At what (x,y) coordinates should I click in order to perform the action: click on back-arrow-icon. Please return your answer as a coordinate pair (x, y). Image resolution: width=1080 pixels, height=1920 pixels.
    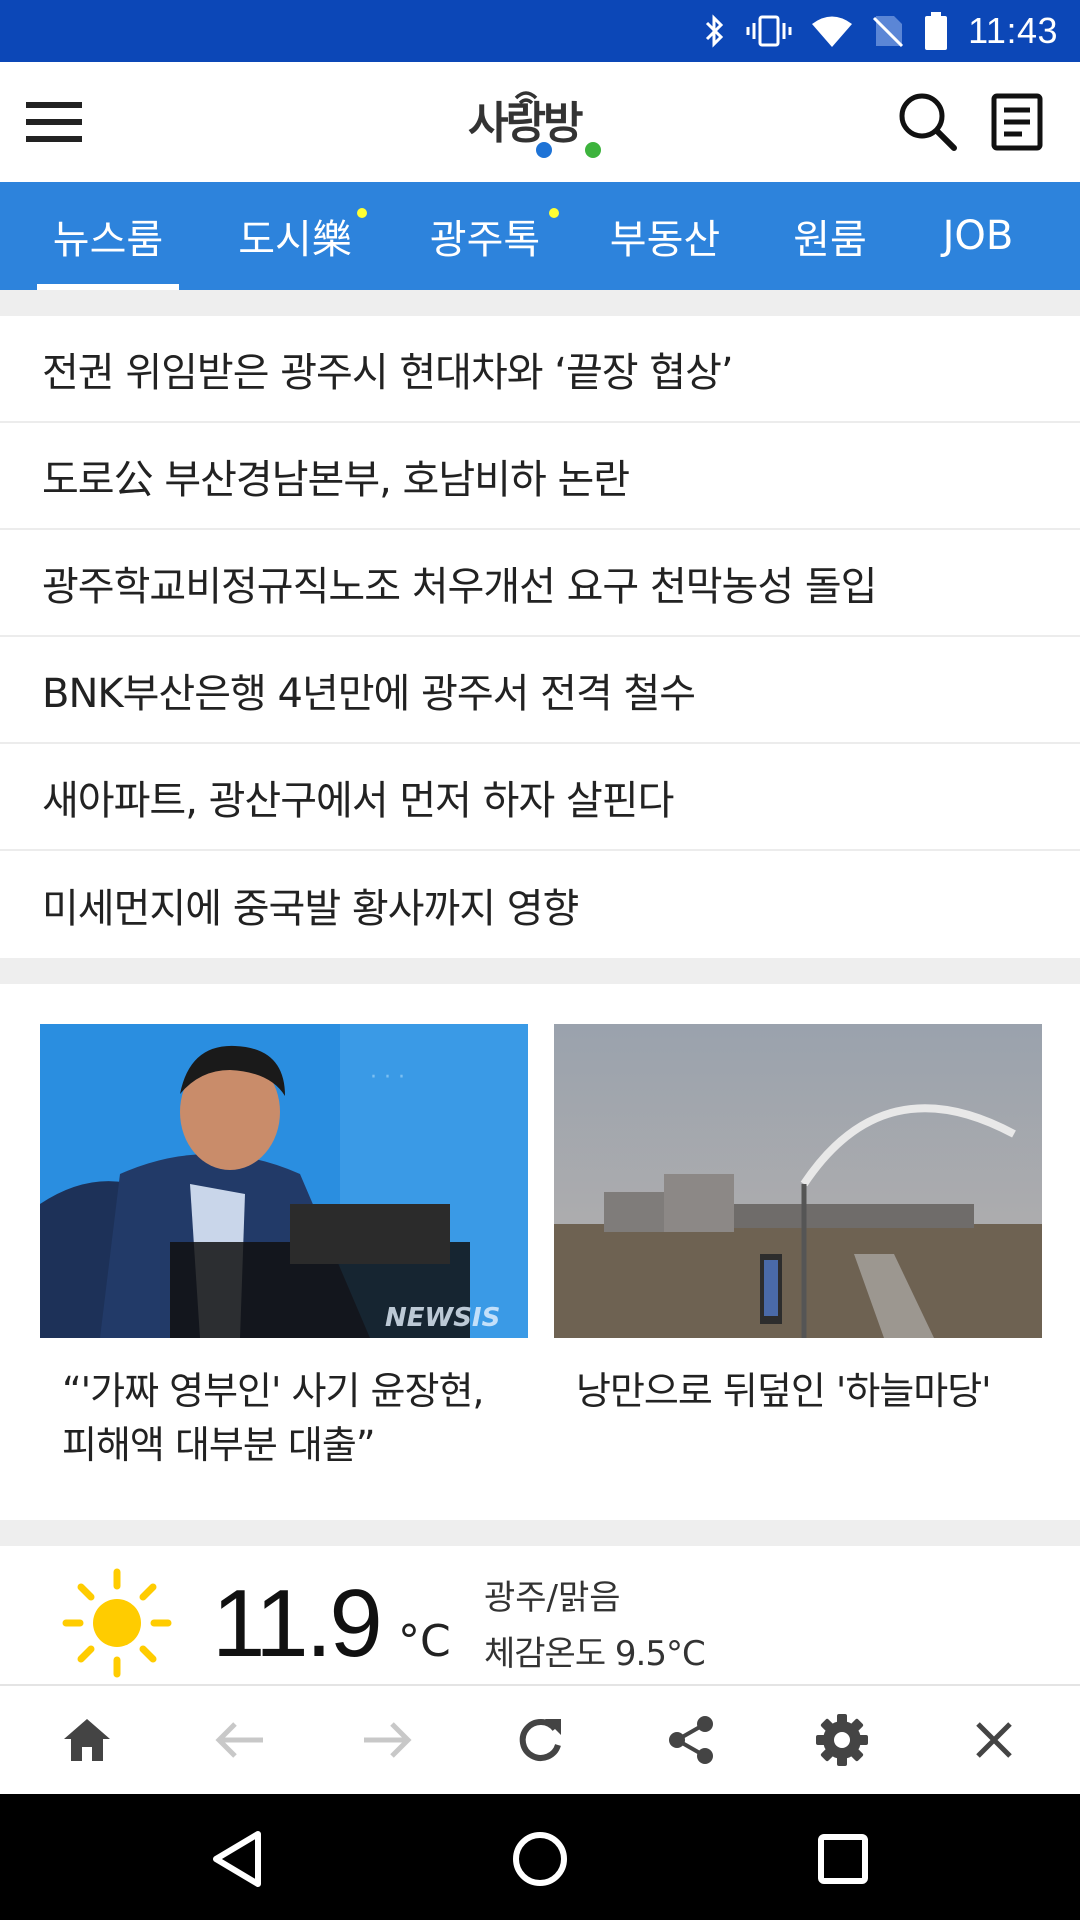
    Looking at the image, I should click on (239, 1740).